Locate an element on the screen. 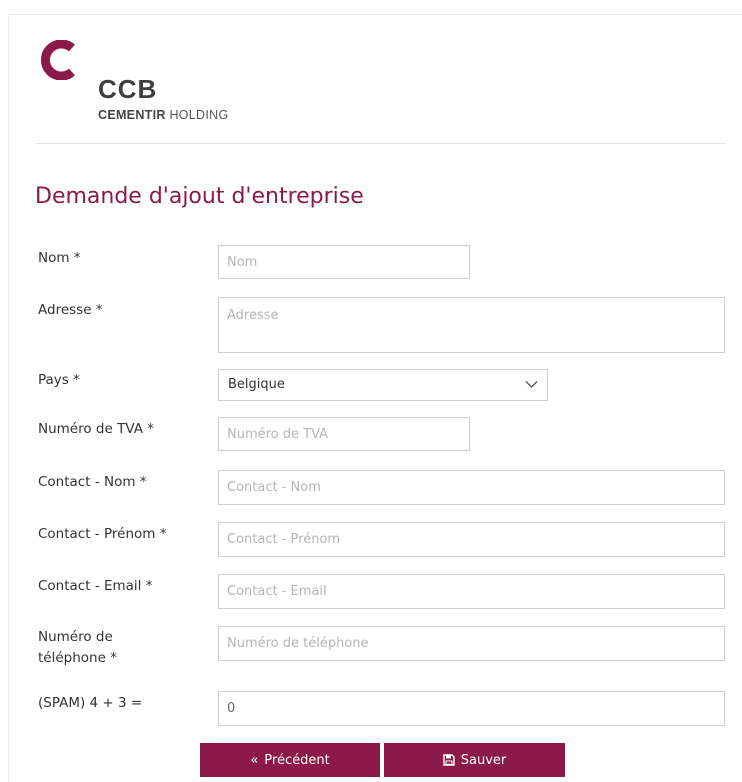 The height and width of the screenshot is (782, 742). logo-subtitle: CEMENTIR HOLDING is located at coordinates (163, 115).